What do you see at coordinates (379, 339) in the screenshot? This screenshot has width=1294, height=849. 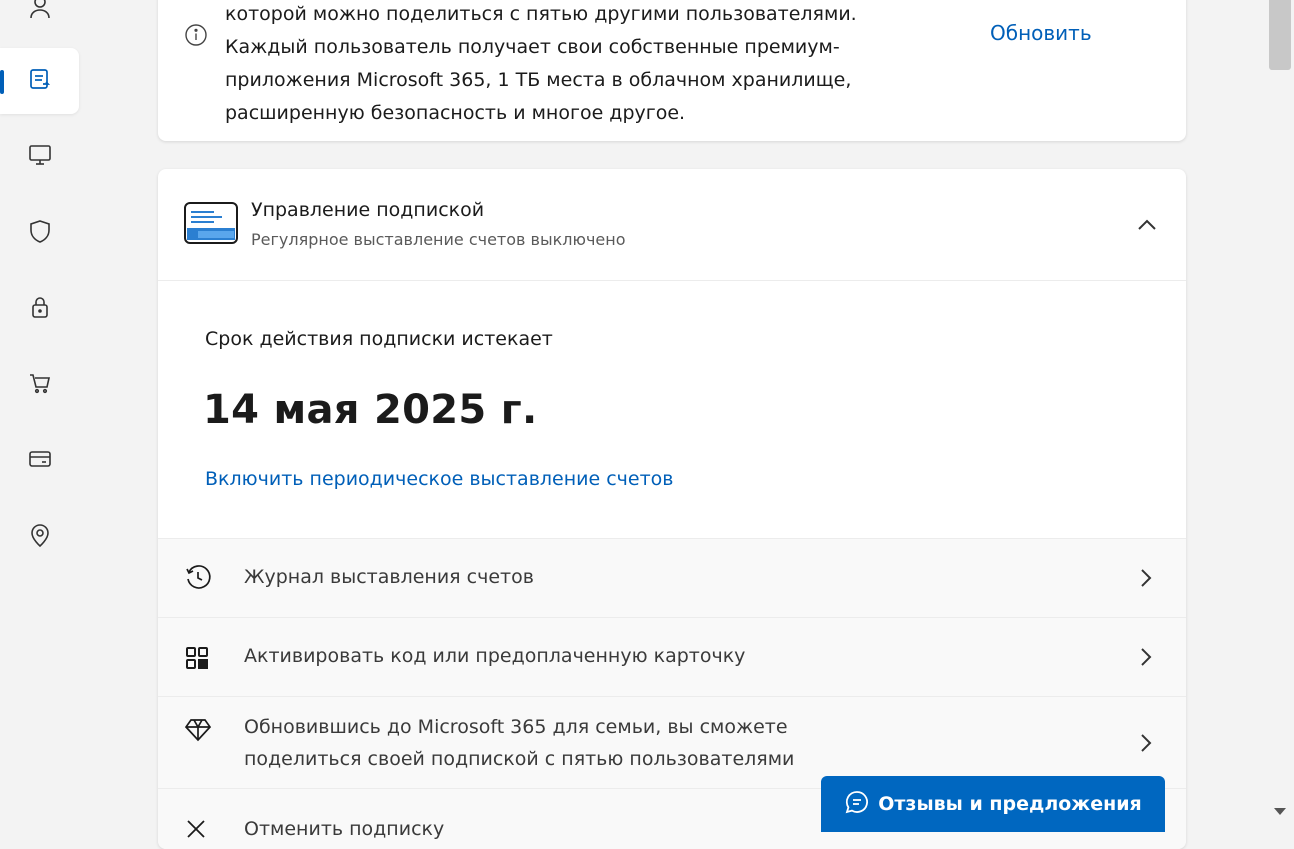 I see `expiry-label: Срок действия подписки истекает` at bounding box center [379, 339].